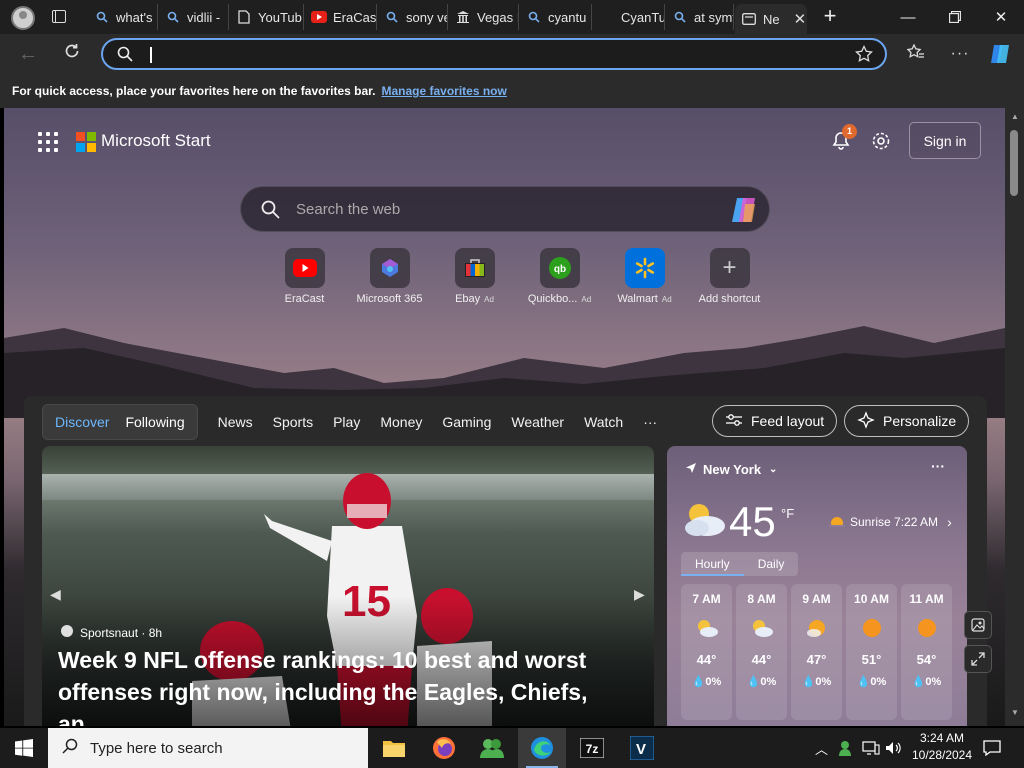 This screenshot has width=1024, height=768. Describe the element at coordinates (629, 17) in the screenshot. I see `browser-tab: CyanTu` at that location.